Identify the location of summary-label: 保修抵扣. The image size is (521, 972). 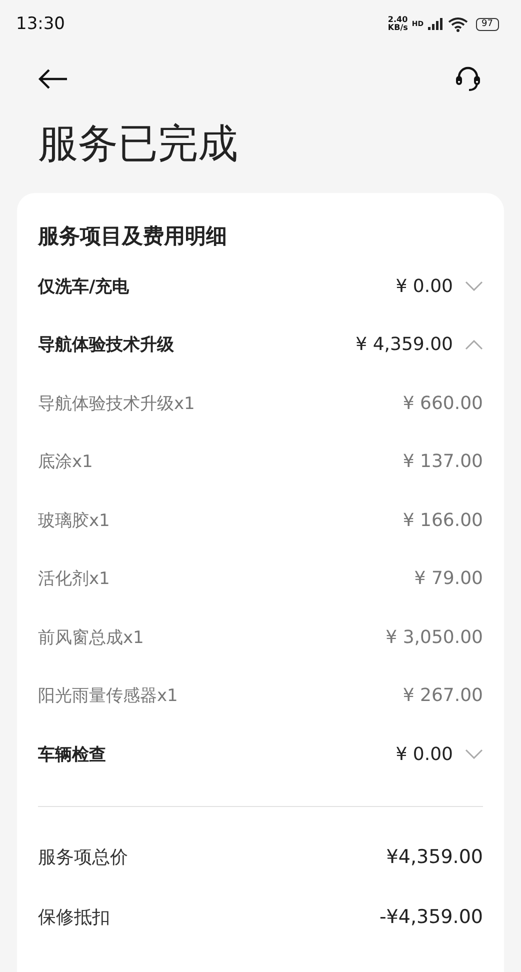
(74, 917).